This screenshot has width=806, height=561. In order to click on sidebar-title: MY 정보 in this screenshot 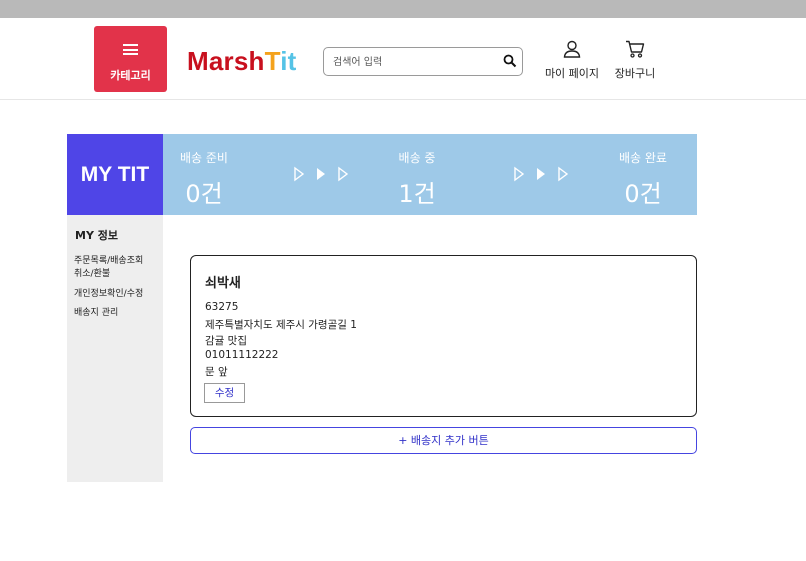, I will do `click(96, 235)`.